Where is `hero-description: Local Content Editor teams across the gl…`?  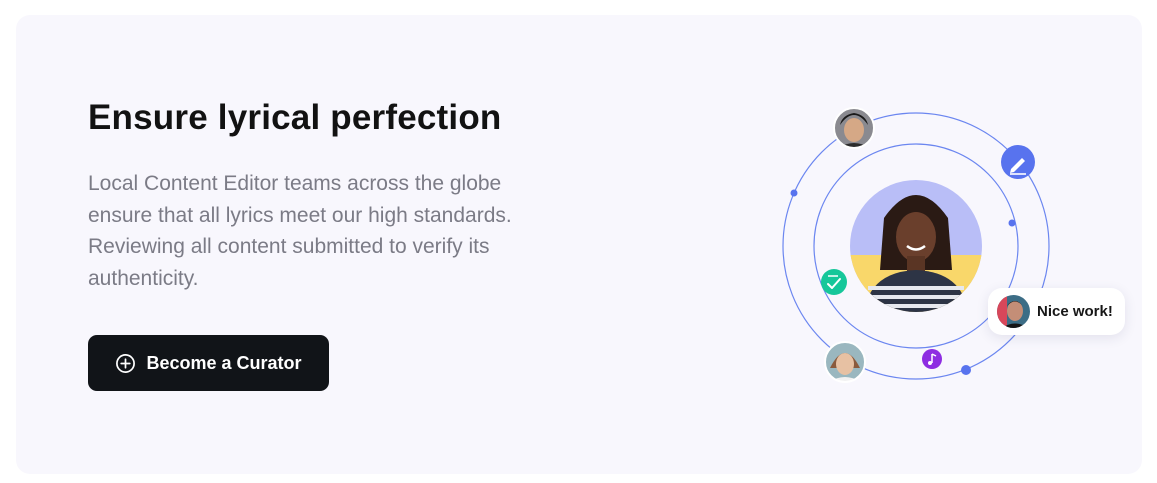 hero-description: Local Content Editor teams across the gl… is located at coordinates (300, 231).